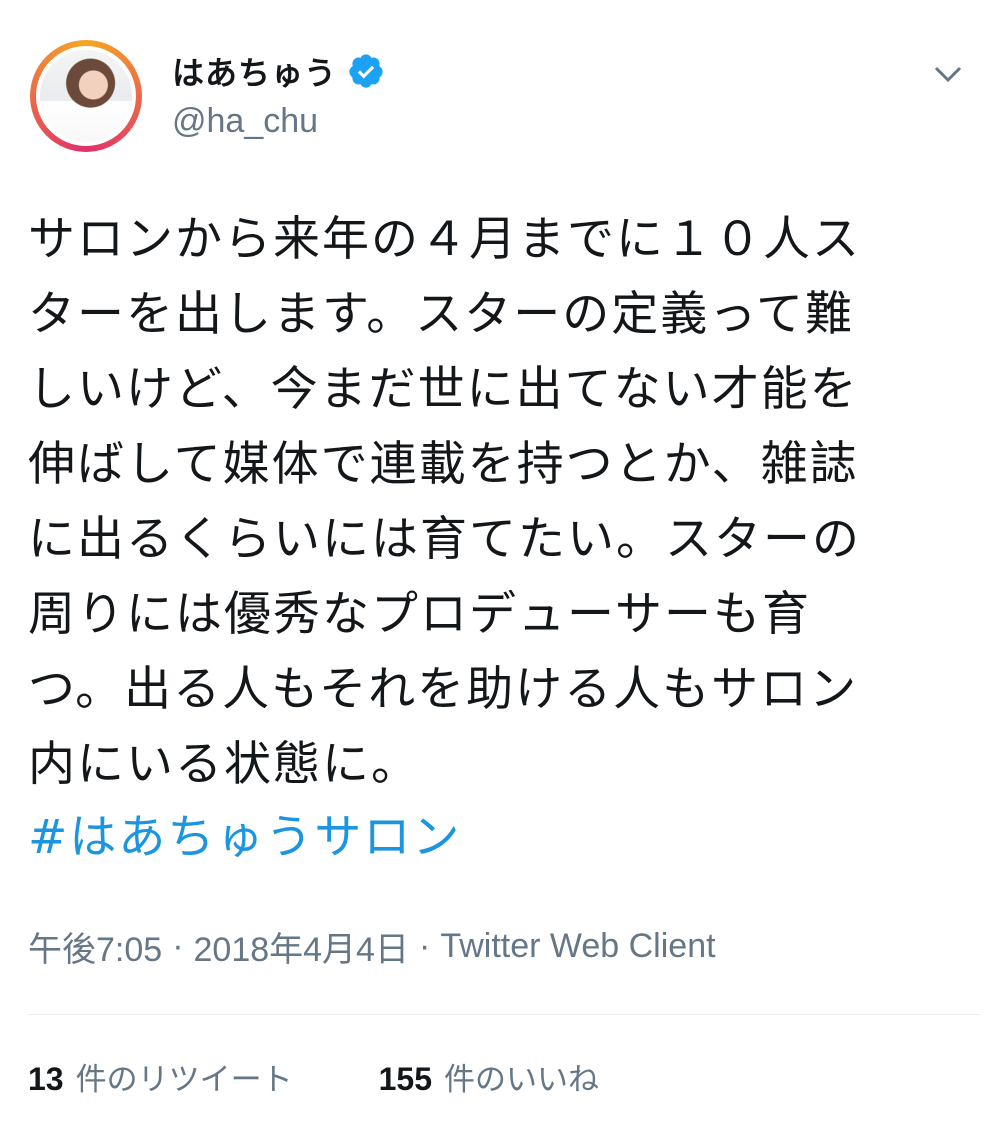  Describe the element at coordinates (313, 1076) in the screenshot. I see `tweet-stats: 13 件のリツイート 155 件のいいね` at that location.